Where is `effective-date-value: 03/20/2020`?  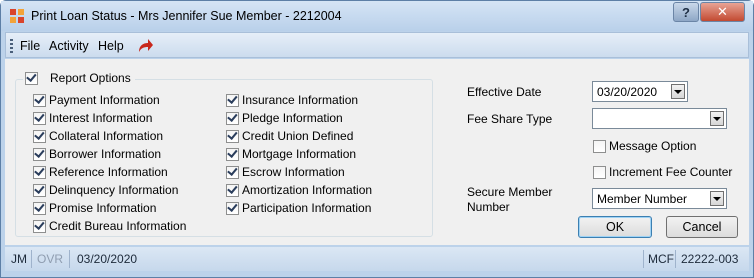 effective-date-value: 03/20/2020 is located at coordinates (627, 92).